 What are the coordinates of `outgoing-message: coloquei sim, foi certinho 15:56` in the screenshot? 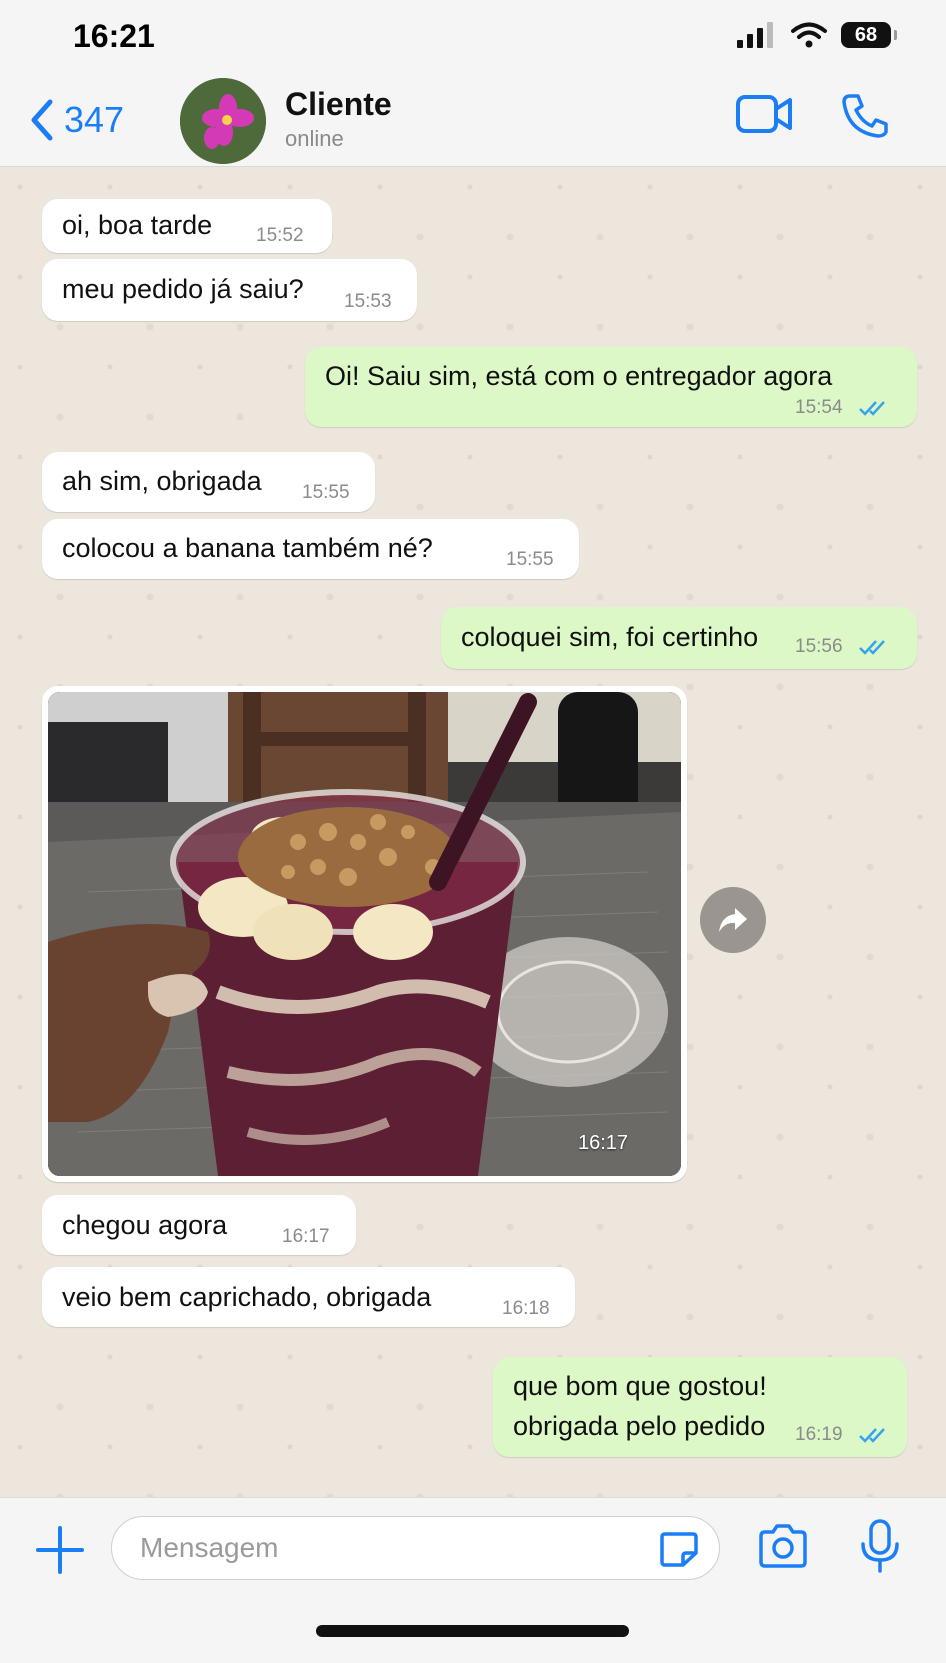 It's located at (679, 638).